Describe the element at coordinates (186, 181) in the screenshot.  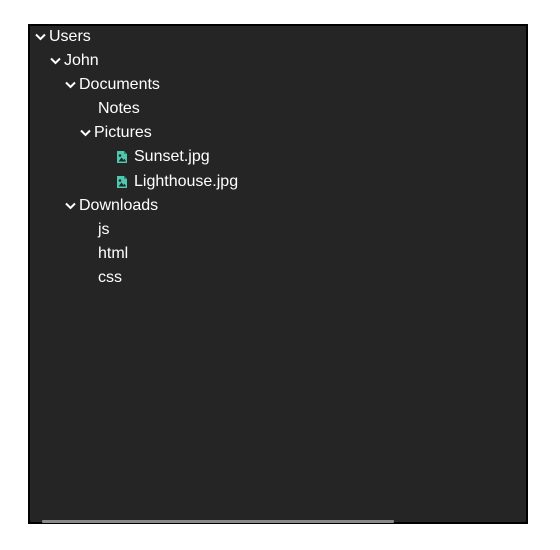
I see `tree-item-label: Lighthouse.jpg` at that location.